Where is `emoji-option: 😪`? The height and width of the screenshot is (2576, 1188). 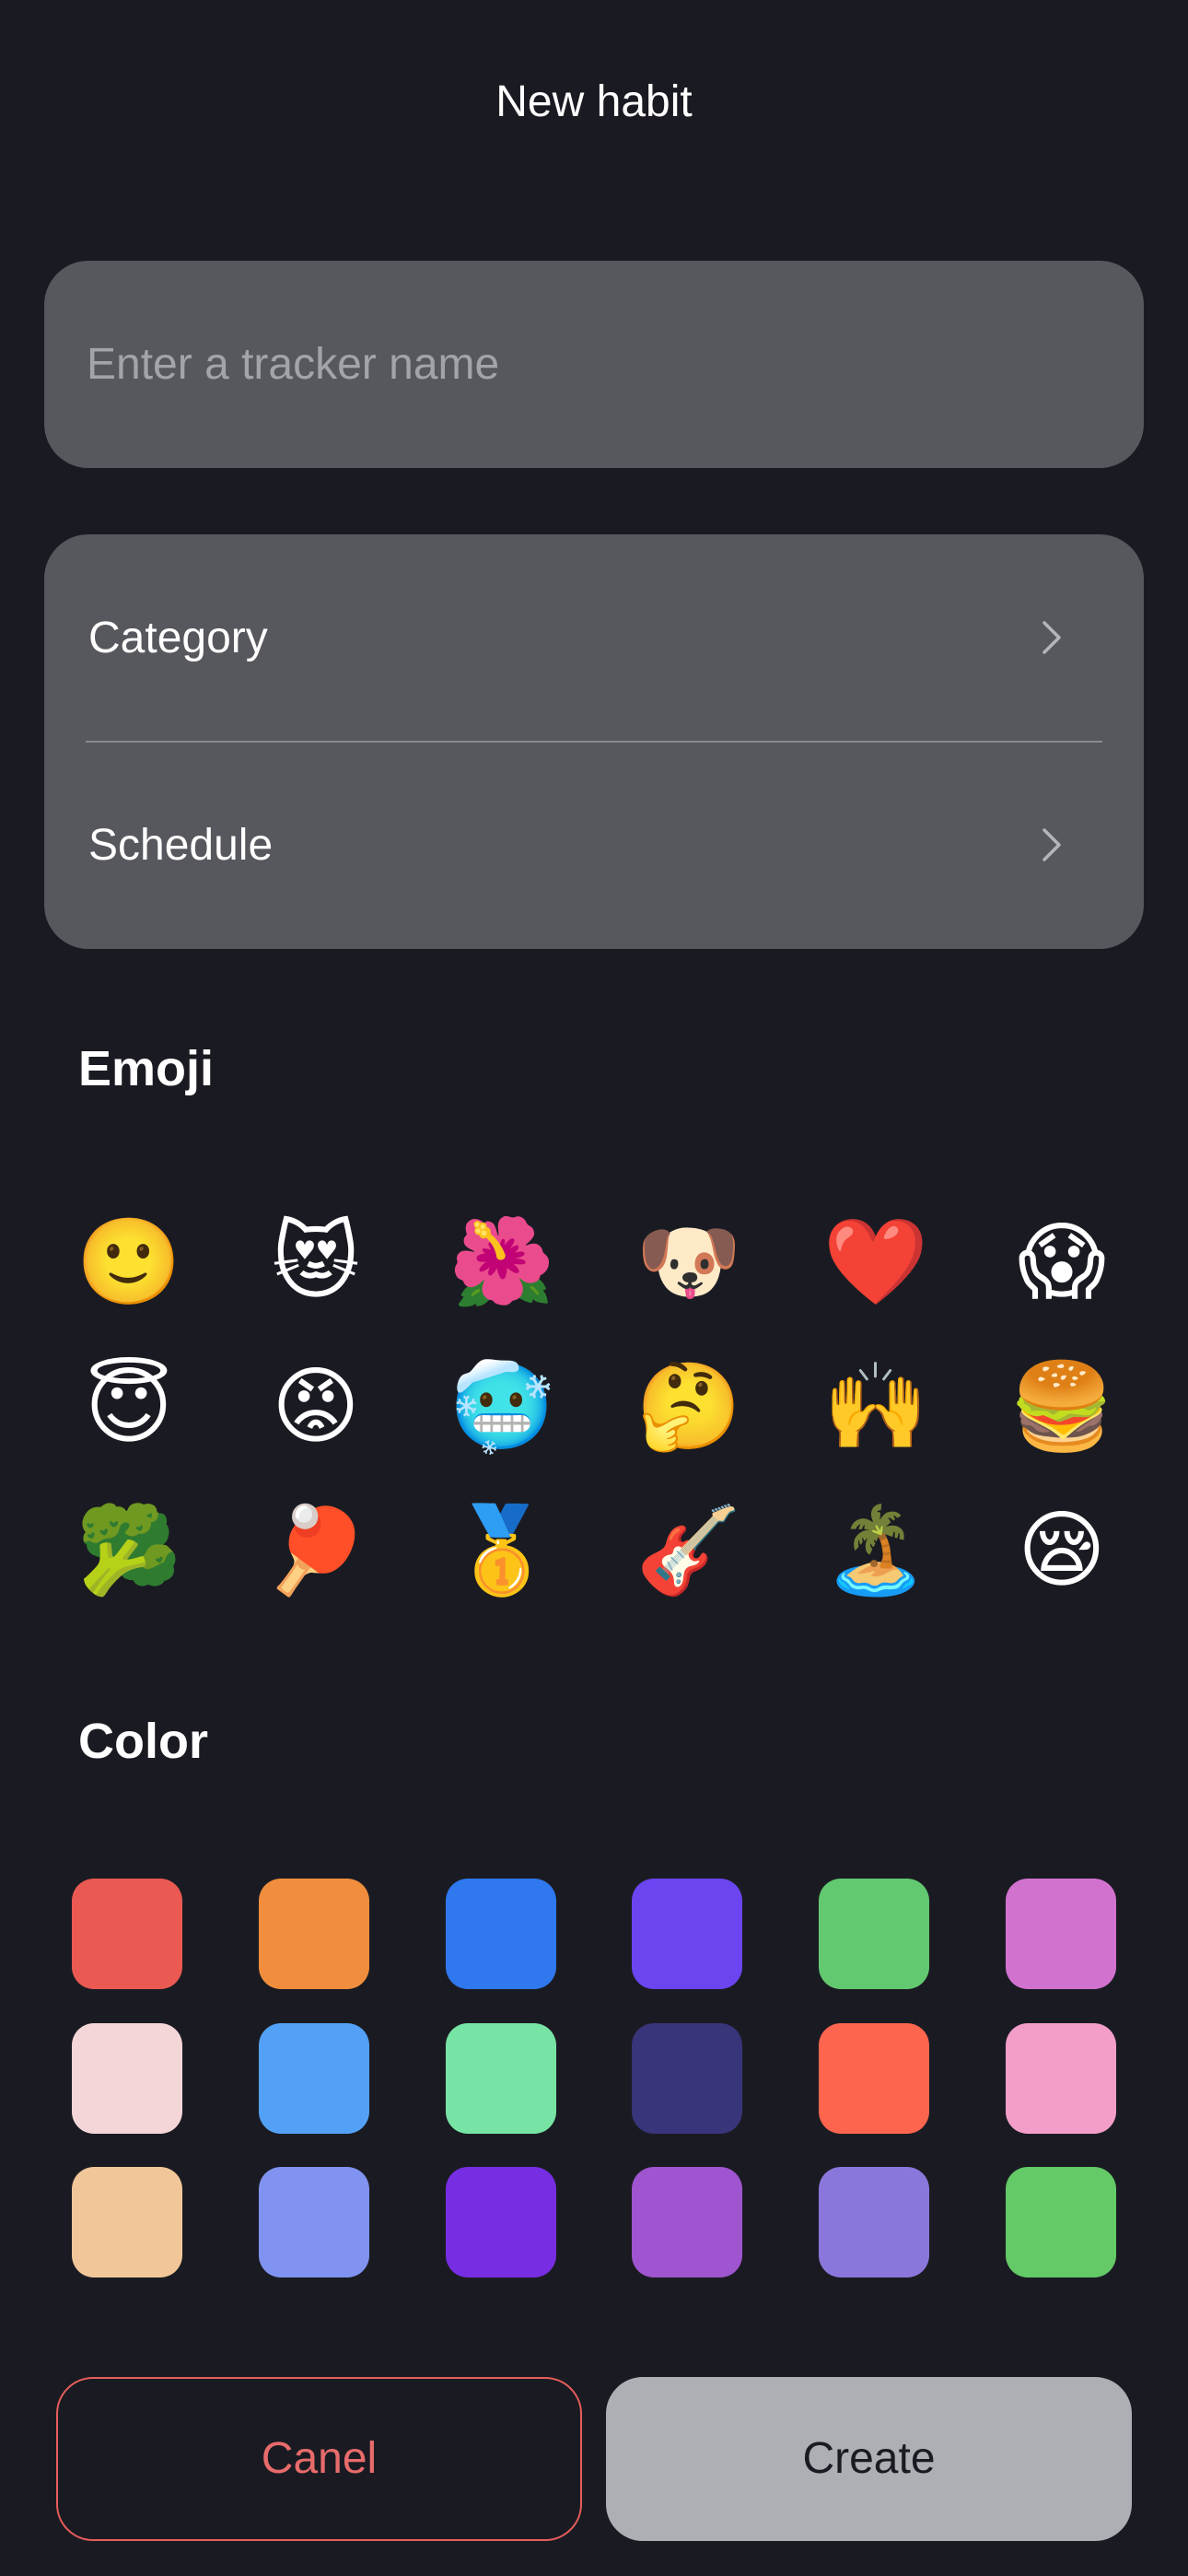
emoji-option: 😪 is located at coordinates (1062, 1550).